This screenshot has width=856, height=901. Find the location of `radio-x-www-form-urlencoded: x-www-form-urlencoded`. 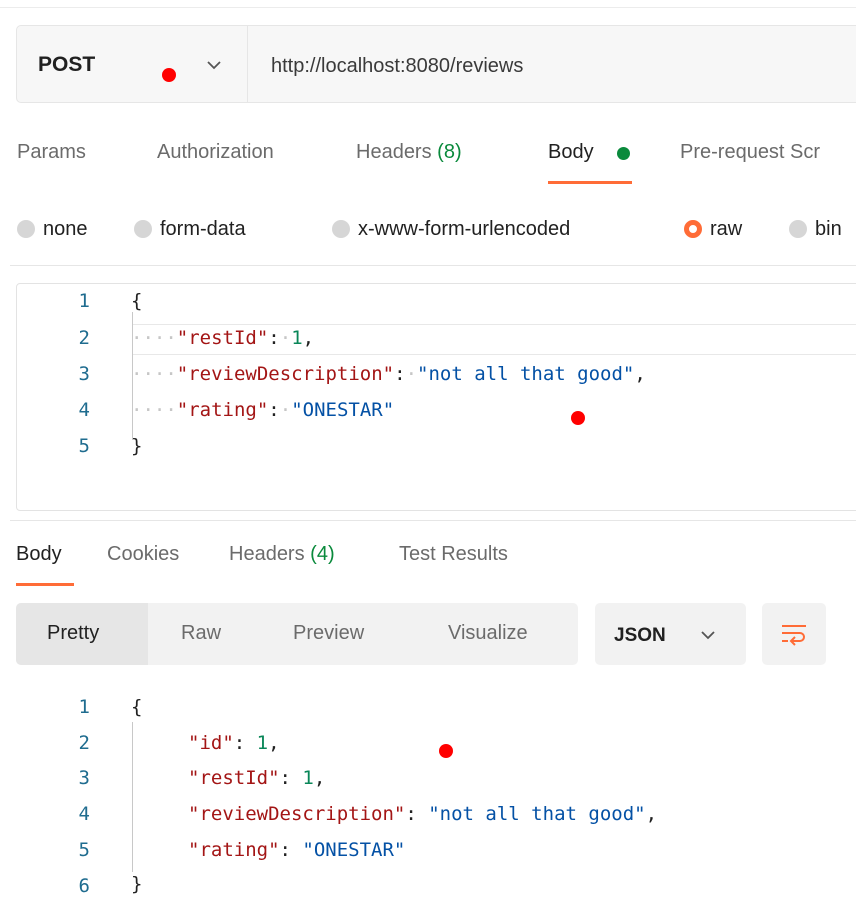

radio-x-www-form-urlencoded: x-www-form-urlencoded is located at coordinates (451, 229).